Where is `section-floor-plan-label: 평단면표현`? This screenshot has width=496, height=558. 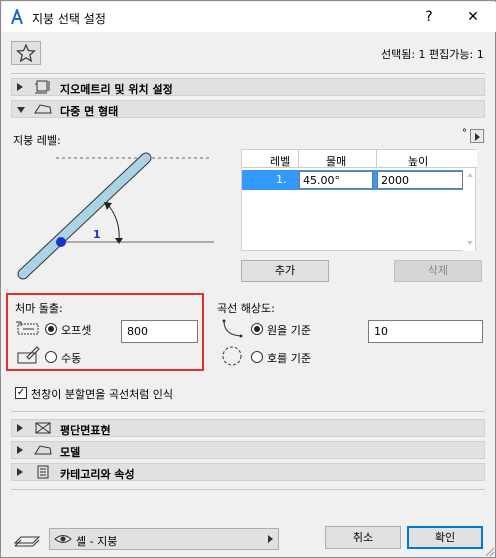
section-floor-plan-label: 평단면표현 is located at coordinates (85, 430).